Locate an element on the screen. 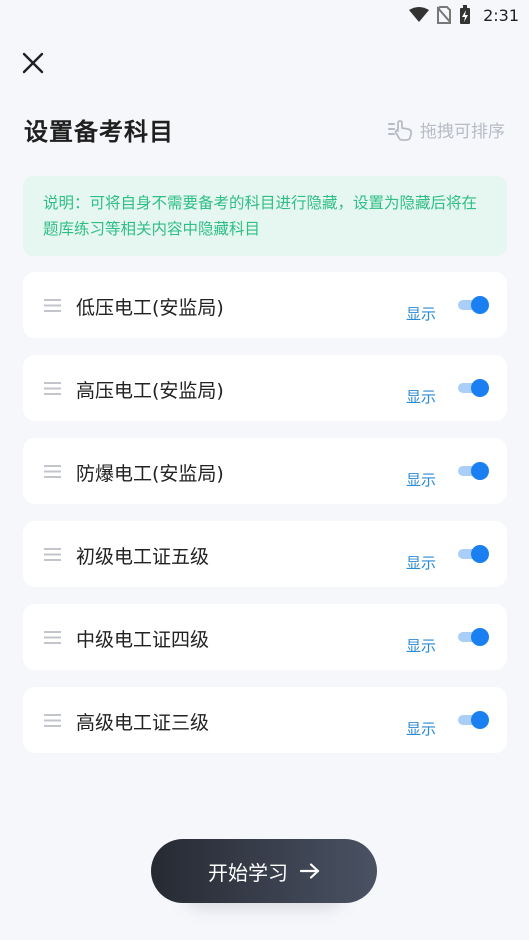  drag-sort-hint: 拖拽可排序 is located at coordinates (446, 129).